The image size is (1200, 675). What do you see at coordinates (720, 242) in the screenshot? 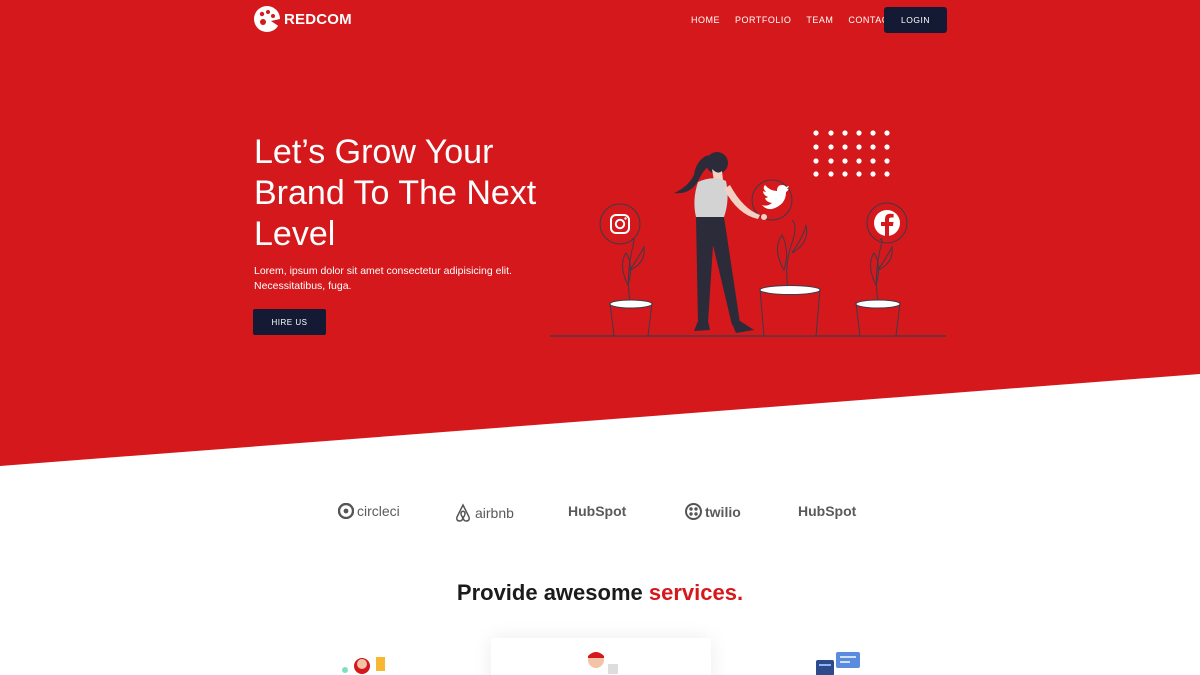
I see `woman-figure` at bounding box center [720, 242].